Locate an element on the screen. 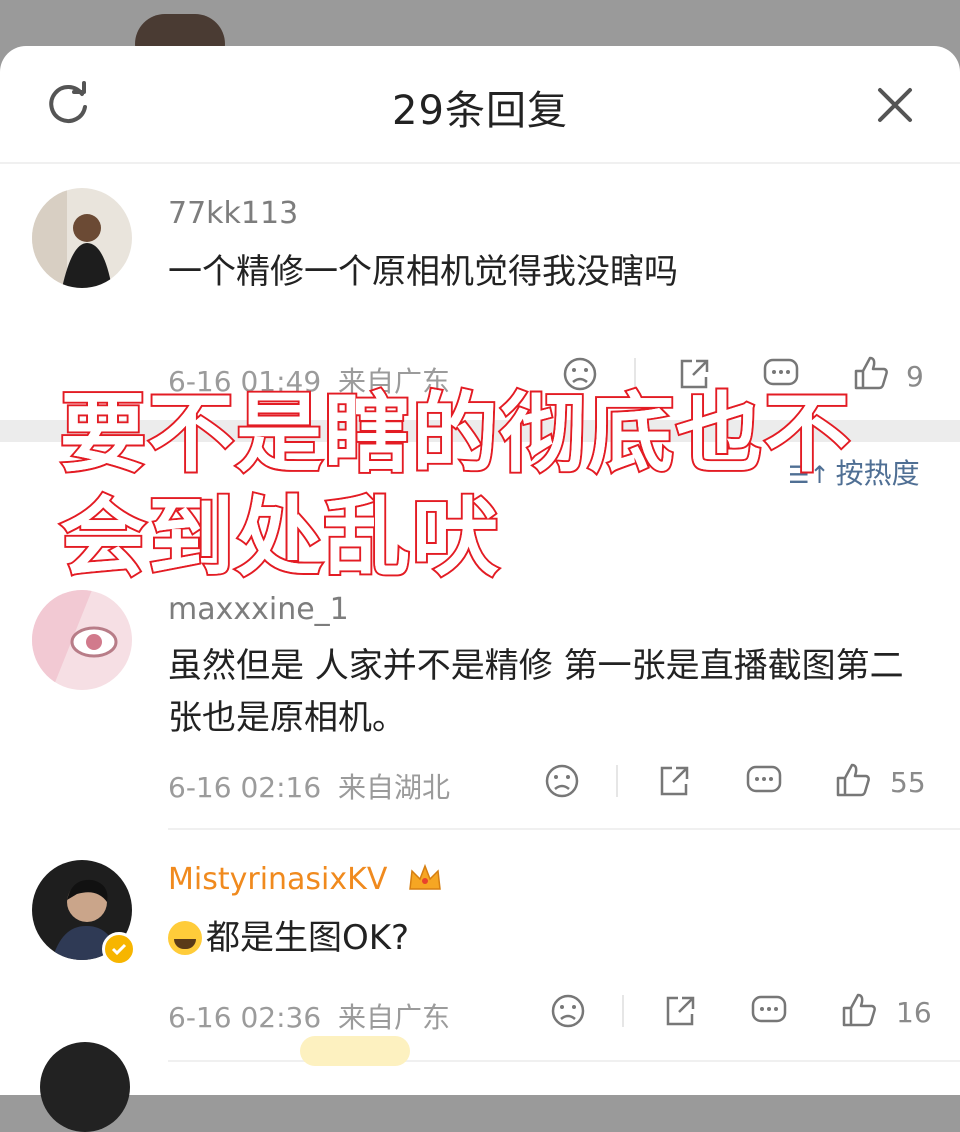 This screenshot has height=1132, width=960. crying-emoji-icon is located at coordinates (185, 938).